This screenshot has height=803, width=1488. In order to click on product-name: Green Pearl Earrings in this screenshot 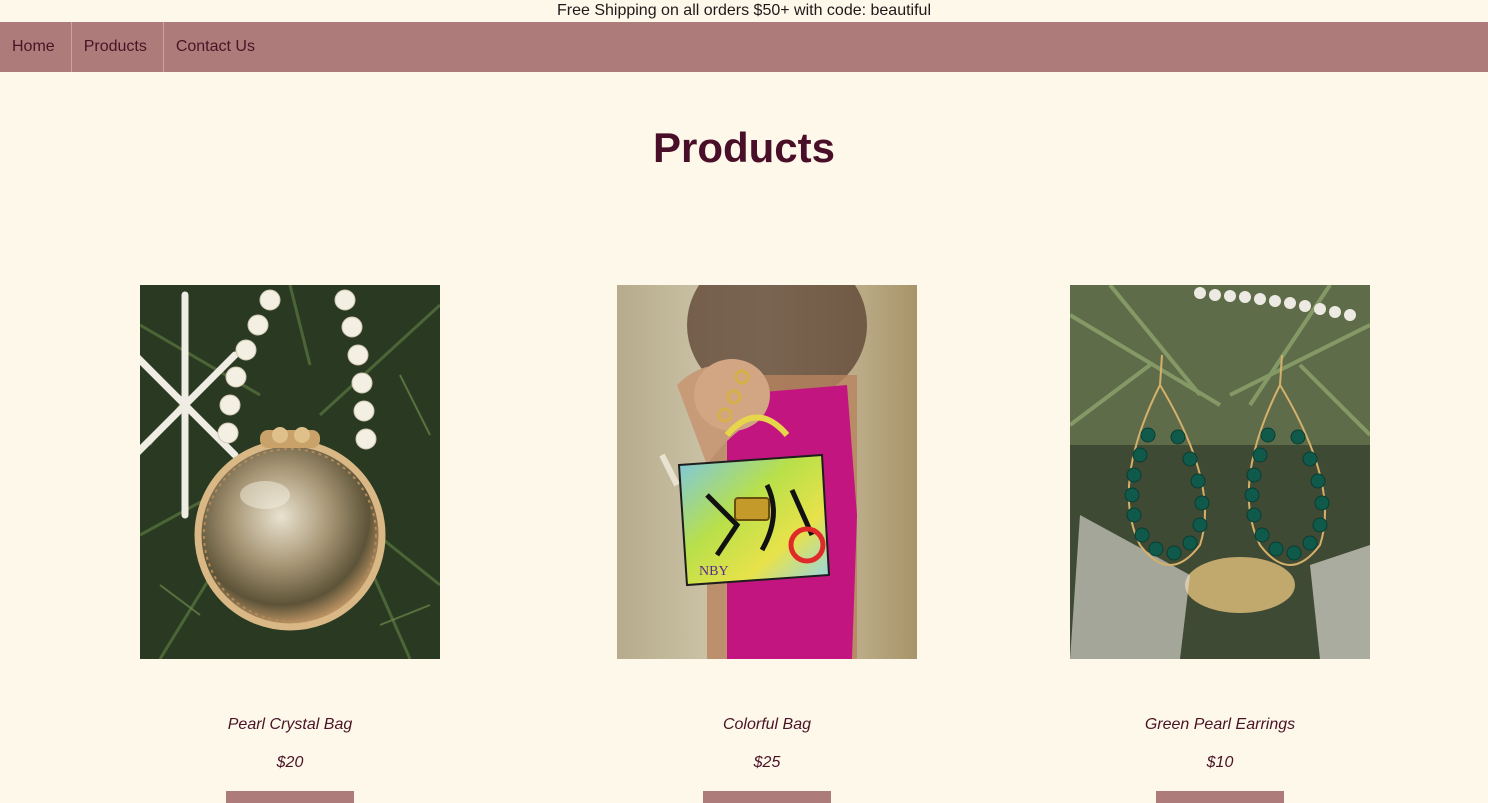, I will do `click(1220, 725)`.